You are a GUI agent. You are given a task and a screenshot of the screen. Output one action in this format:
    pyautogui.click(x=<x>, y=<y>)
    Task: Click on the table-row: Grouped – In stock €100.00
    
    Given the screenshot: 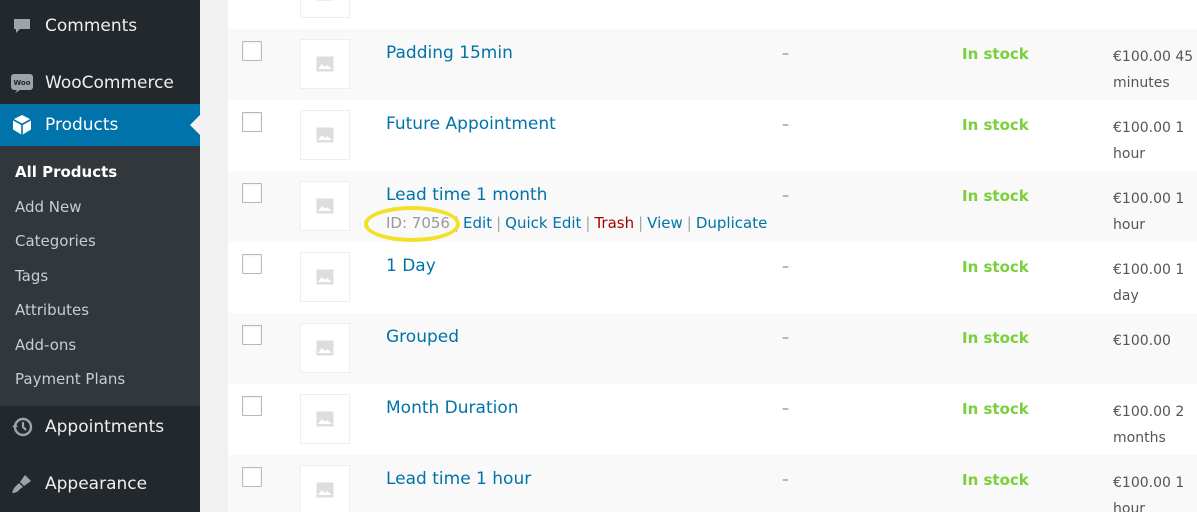 What is the action you would take?
    pyautogui.click(x=712, y=348)
    